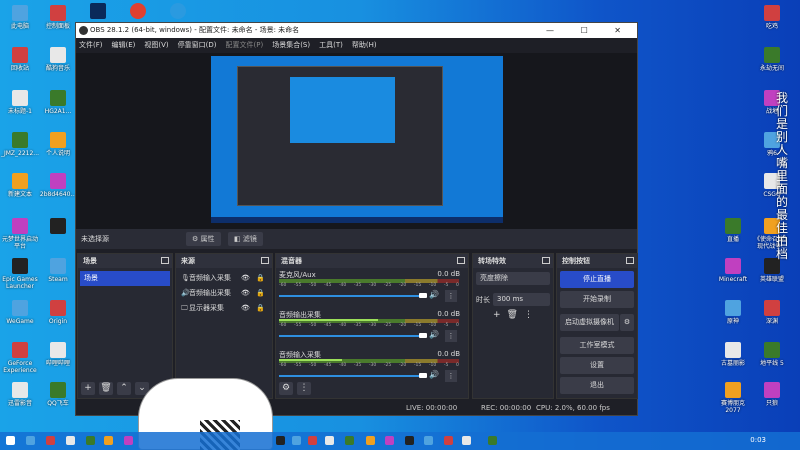 This screenshot has width=800, height=450. I want to click on exit-button: 退出, so click(597, 385).